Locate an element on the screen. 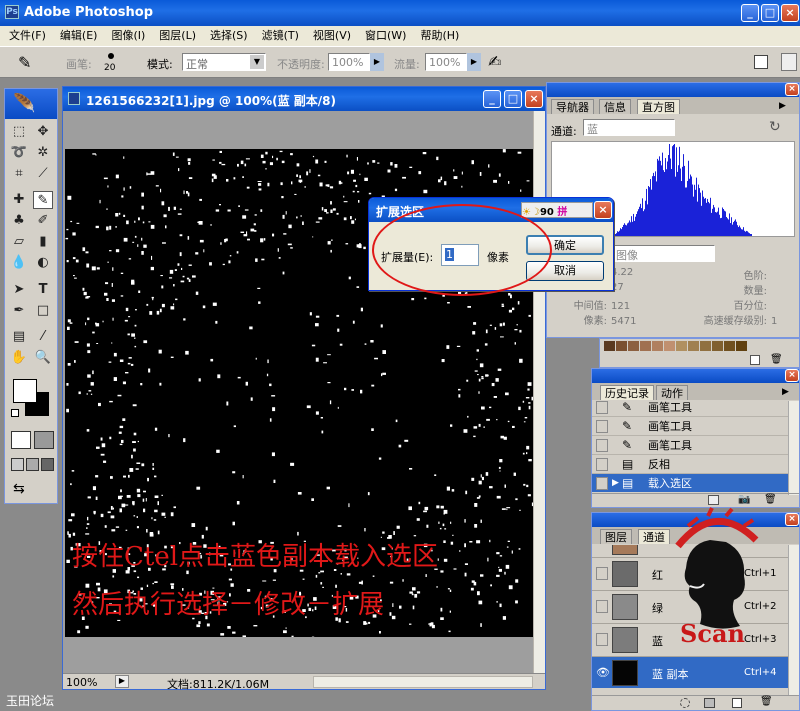 This screenshot has height=711, width=800. channel-select: 蓝 is located at coordinates (629, 127).